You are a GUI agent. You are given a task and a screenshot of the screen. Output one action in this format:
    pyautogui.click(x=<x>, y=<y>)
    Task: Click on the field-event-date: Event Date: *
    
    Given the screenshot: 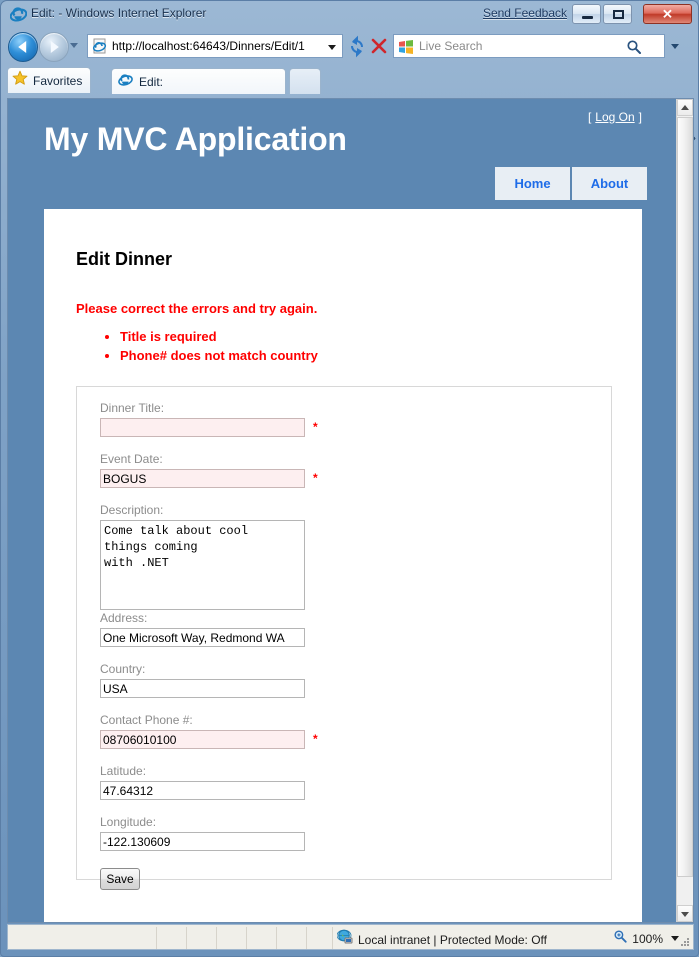 What is the action you would take?
    pyautogui.click(x=209, y=470)
    